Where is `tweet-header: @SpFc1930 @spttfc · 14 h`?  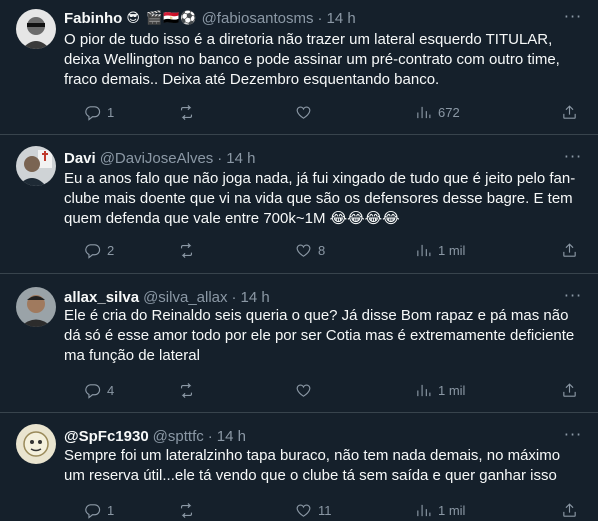
tweet-header: @SpFc1930 @spttfc · 14 h is located at coordinates (155, 436).